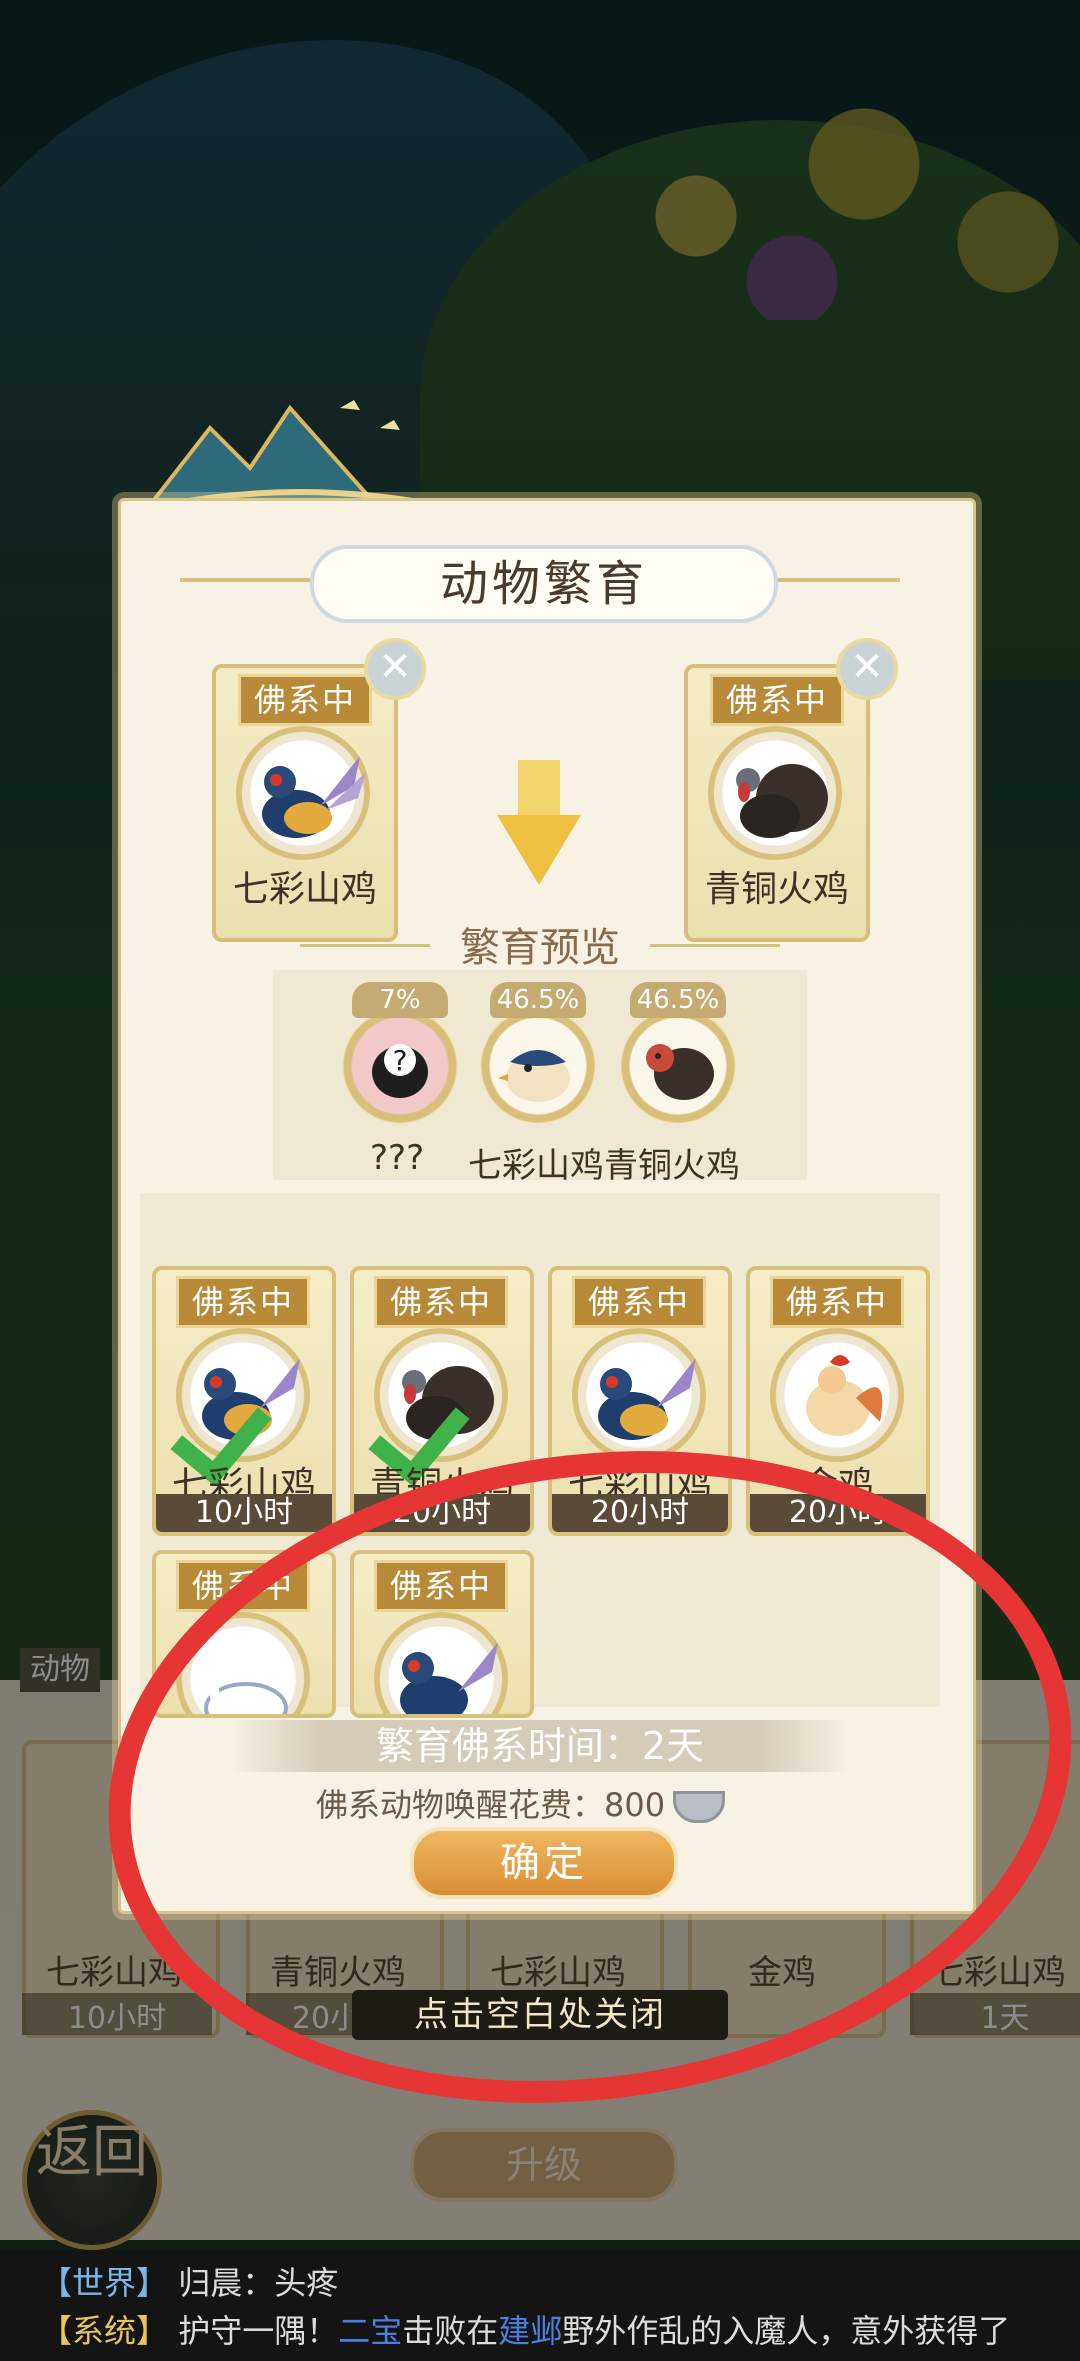 This screenshot has height=2361, width=1080. What do you see at coordinates (540, 948) in the screenshot?
I see `preview-title: 繁育预览` at bounding box center [540, 948].